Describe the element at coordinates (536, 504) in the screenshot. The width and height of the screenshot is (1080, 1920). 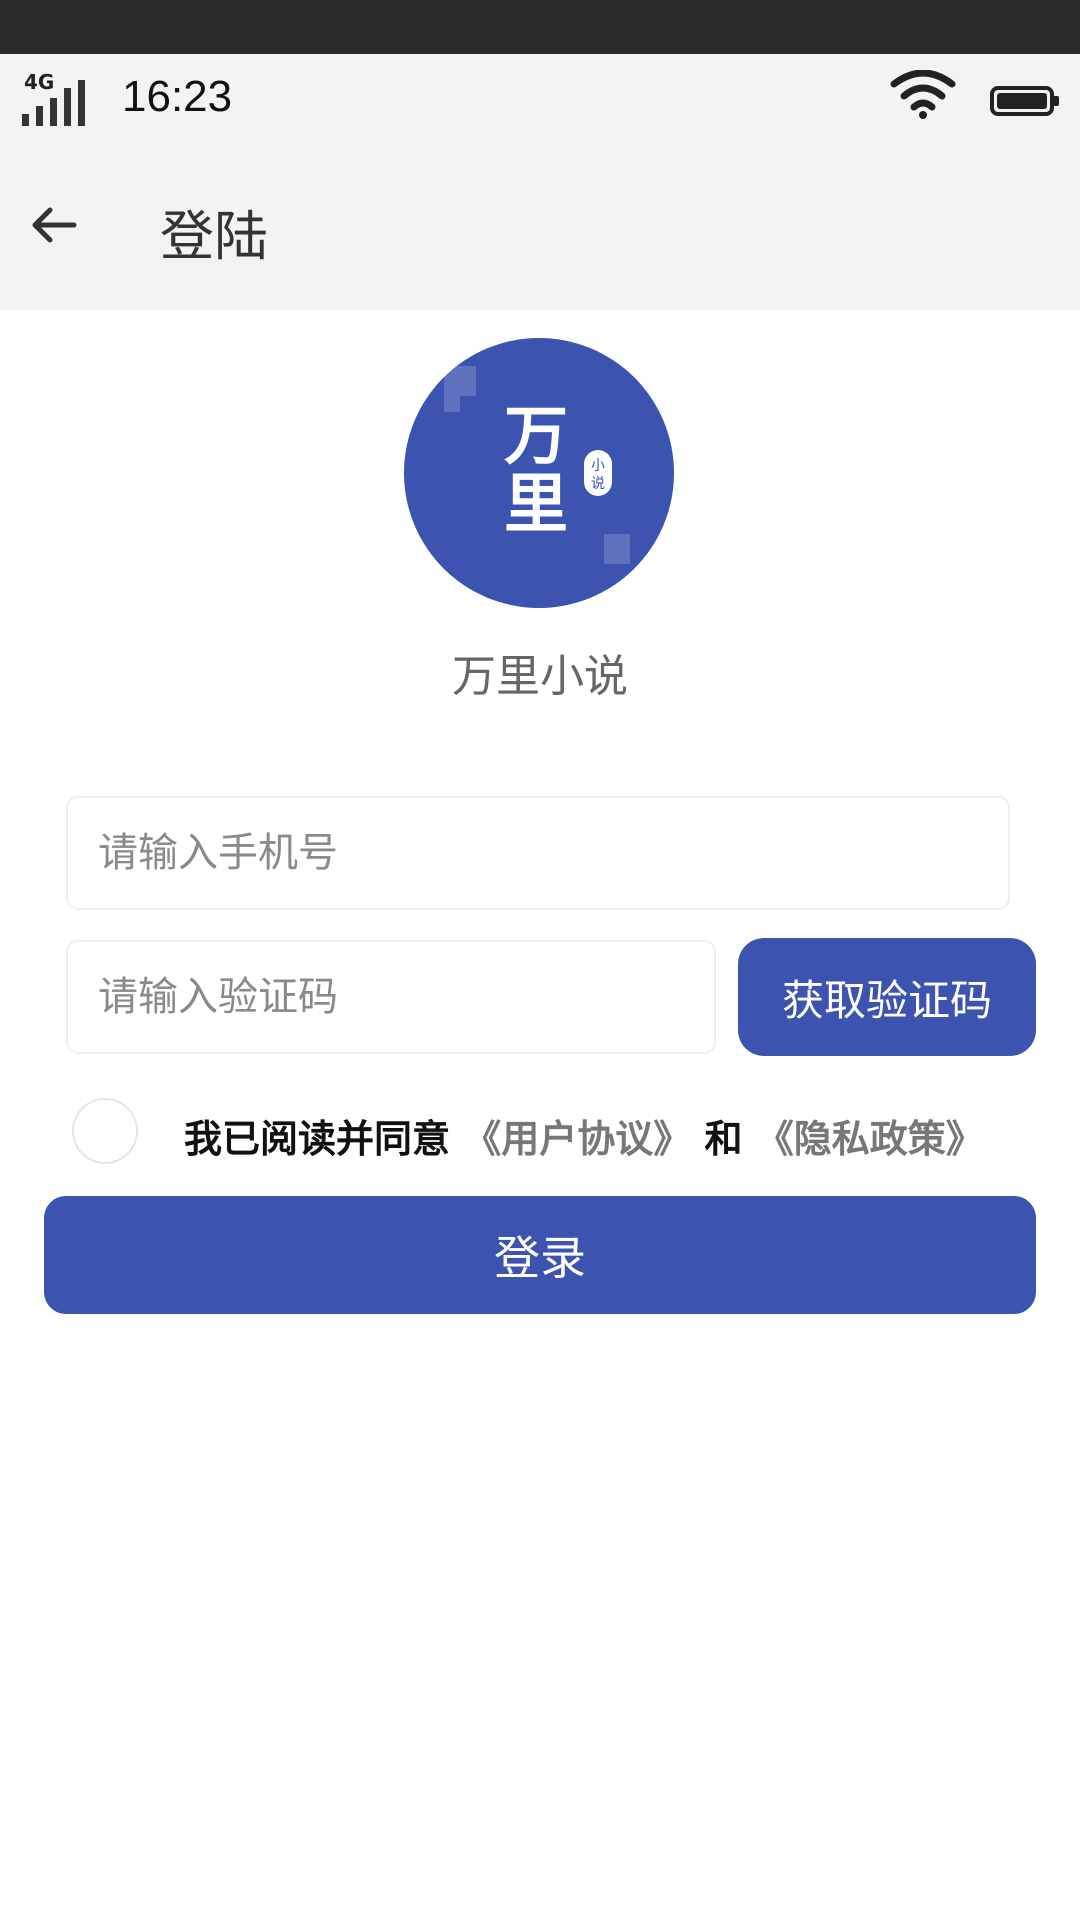
I see `svg-text: 里` at that location.